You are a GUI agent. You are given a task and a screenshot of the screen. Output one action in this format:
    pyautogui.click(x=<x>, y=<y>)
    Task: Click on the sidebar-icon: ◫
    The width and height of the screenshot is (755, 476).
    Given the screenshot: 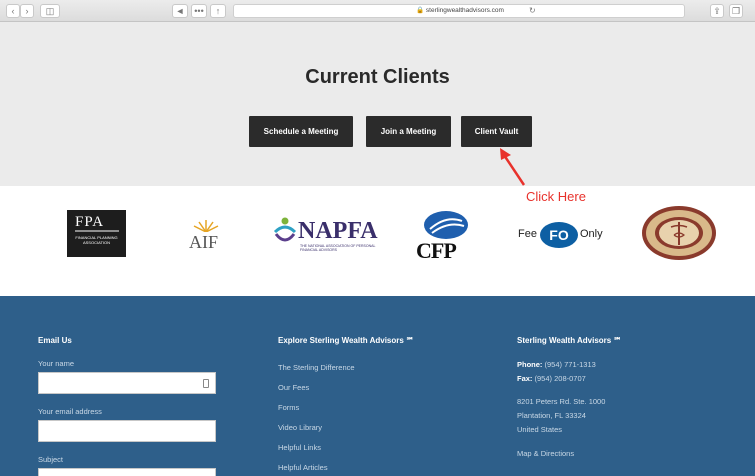 What is the action you would take?
    pyautogui.click(x=50, y=11)
    